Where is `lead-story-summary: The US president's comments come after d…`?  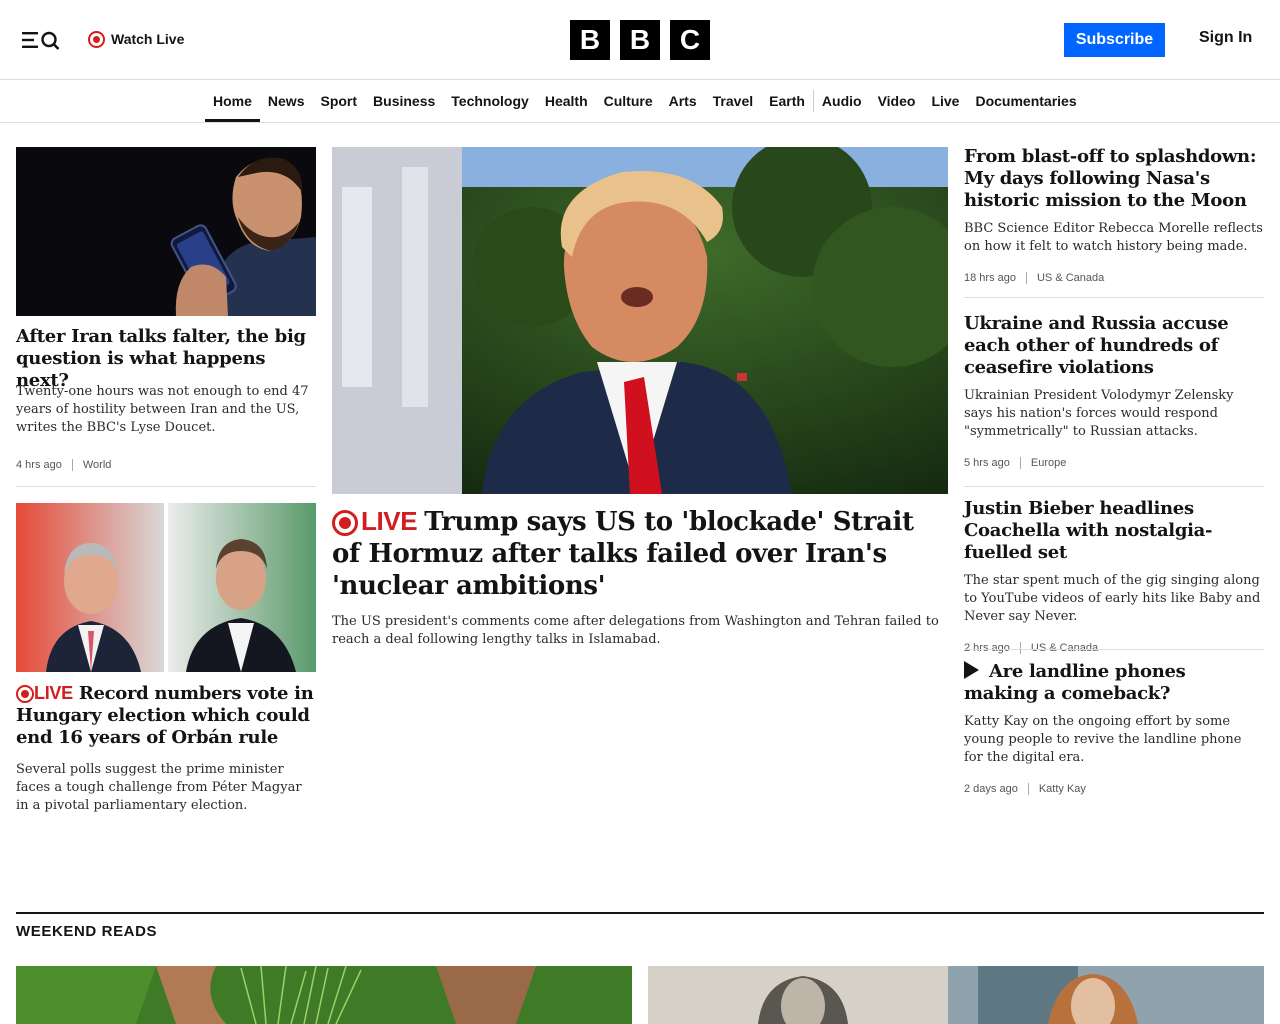 lead-story-summary: The US president's comments come after d… is located at coordinates (635, 630).